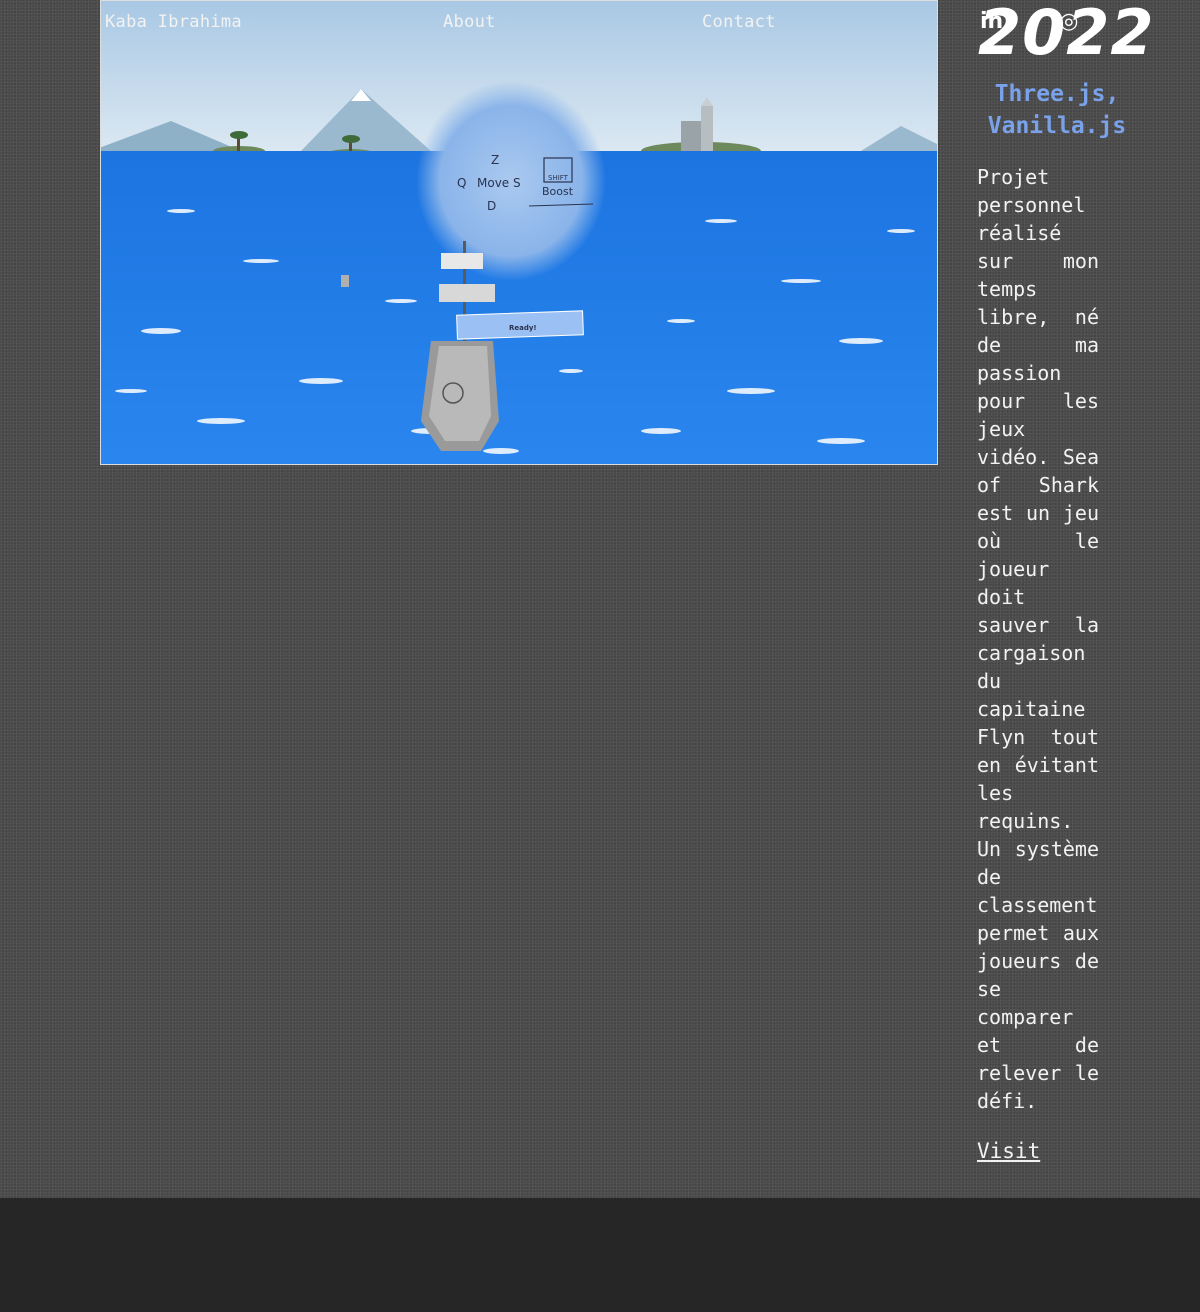 Image resolution: width=1200 pixels, height=1312 pixels. What do you see at coordinates (495, 160) in the screenshot?
I see `key-up-label: Z` at bounding box center [495, 160].